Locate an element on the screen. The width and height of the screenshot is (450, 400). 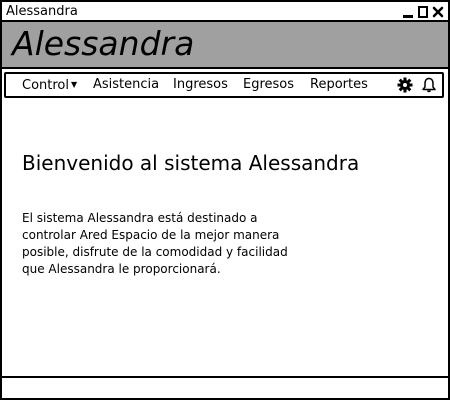
menu-item-egresos: Egresos is located at coordinates (268, 85).